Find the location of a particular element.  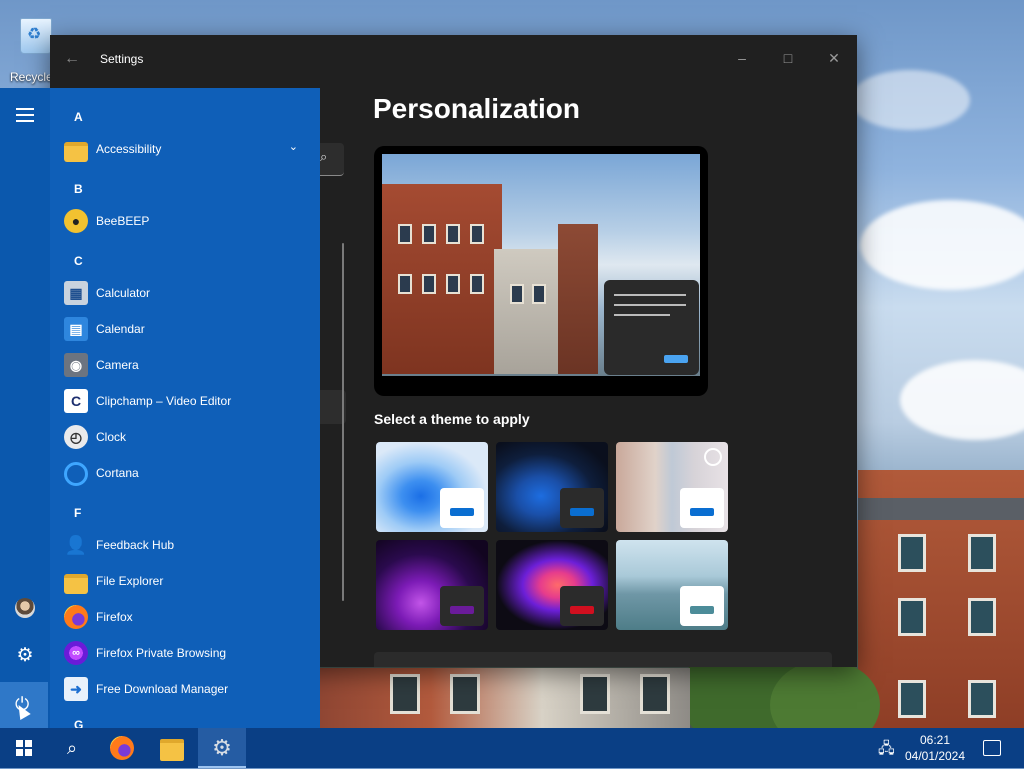

list-item-calendar: ▤ Calendar is located at coordinates (187, 329).